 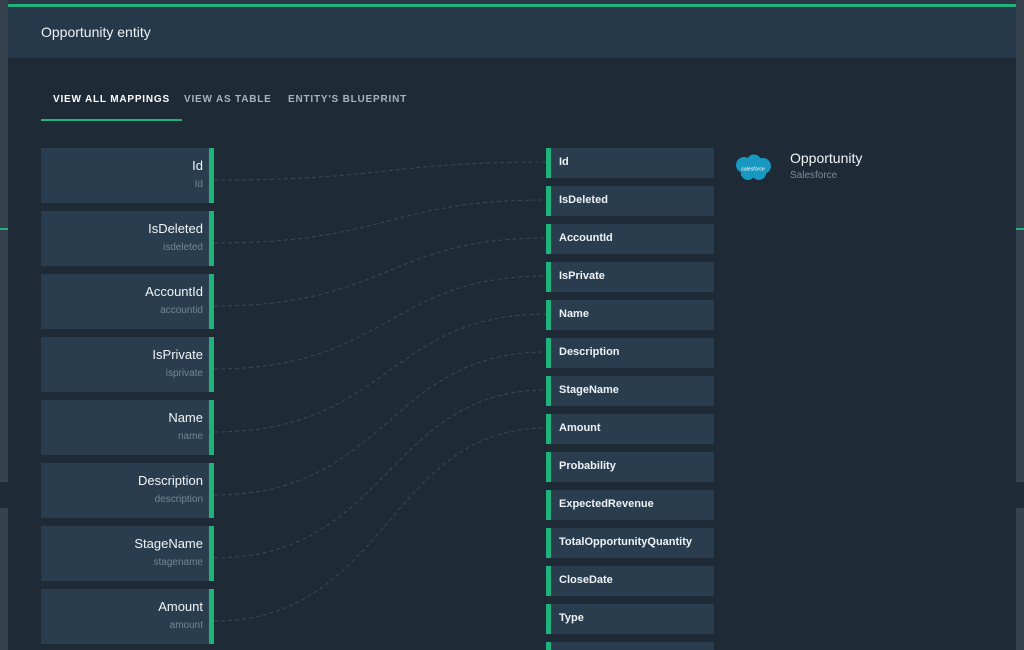 What do you see at coordinates (589, 352) in the screenshot?
I see `target-field-label: Description` at bounding box center [589, 352].